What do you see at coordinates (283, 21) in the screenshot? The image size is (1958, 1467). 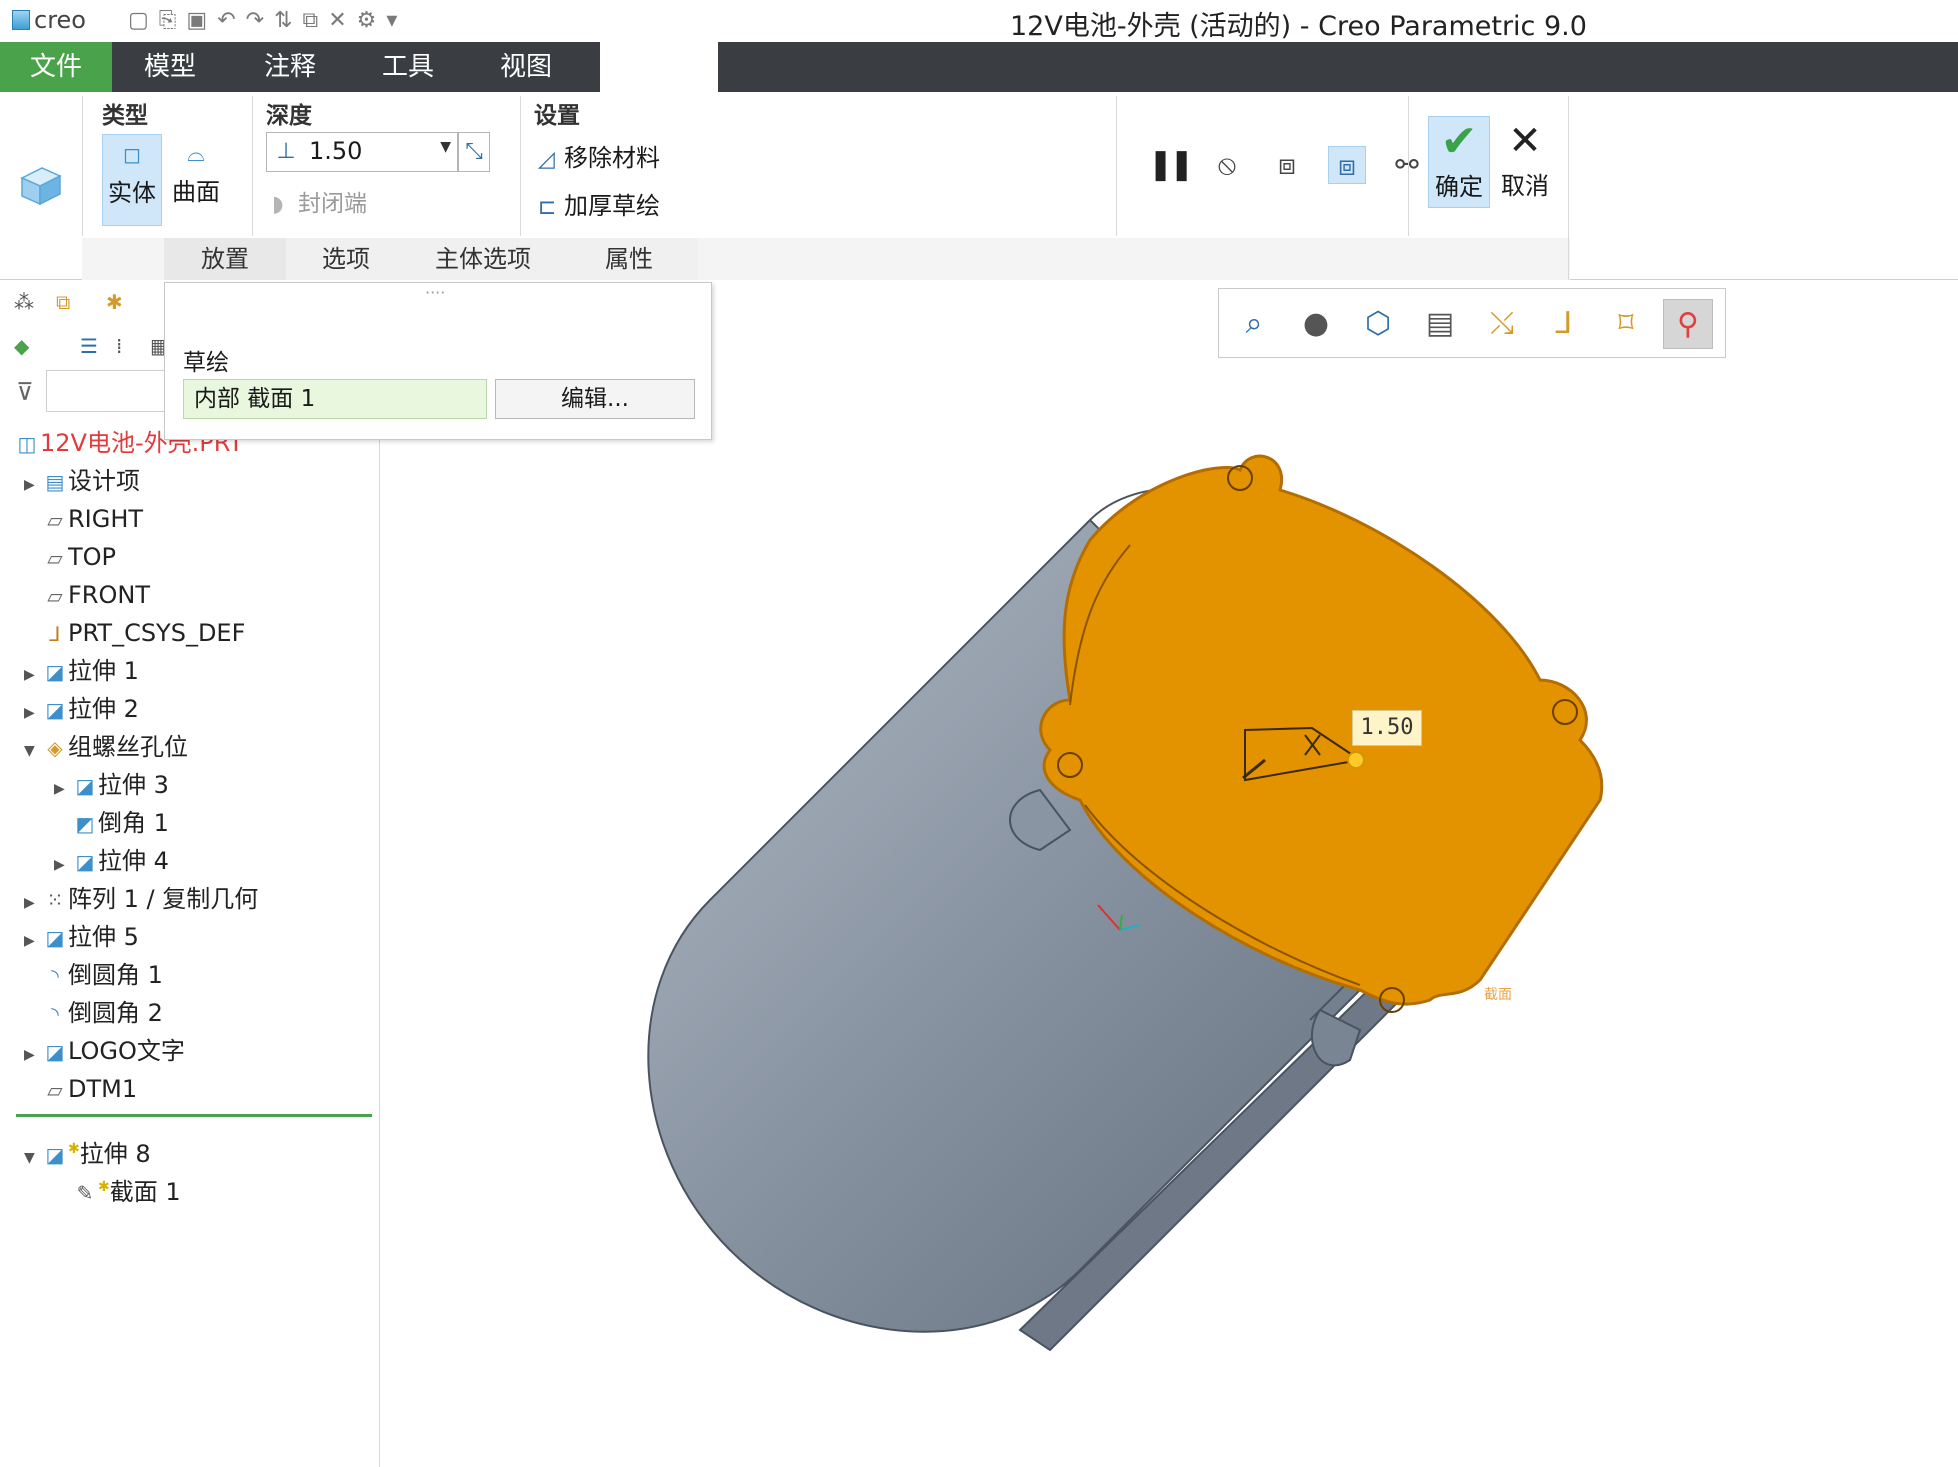 I see `regenerate-icon: ⇅` at bounding box center [283, 21].